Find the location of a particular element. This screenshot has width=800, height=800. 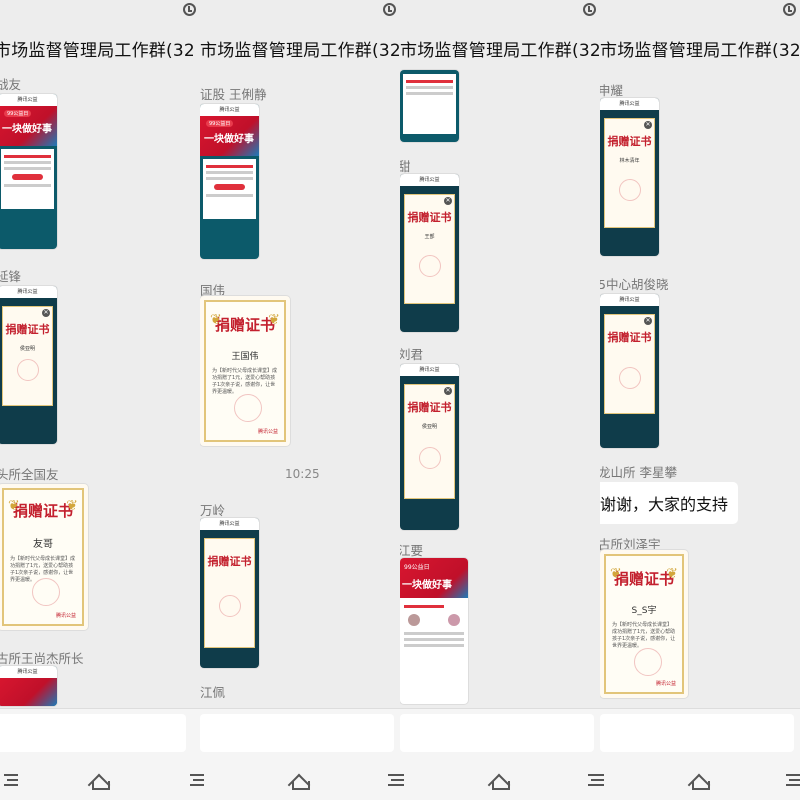

certificate-name: 林木清年 is located at coordinates (629, 161).